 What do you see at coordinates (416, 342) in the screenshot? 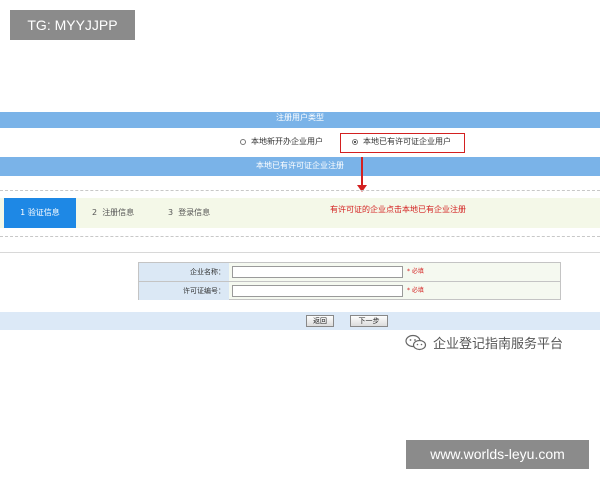
I see `wechat-icon` at bounding box center [416, 342].